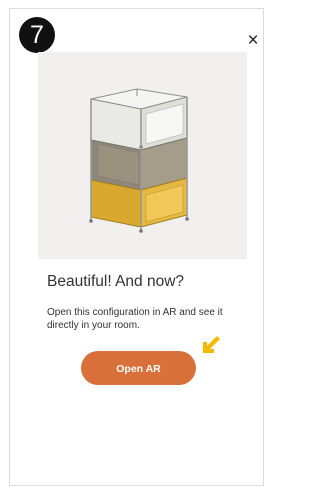 This screenshot has height=491, width=320. I want to click on shelf-illustration, so click(139, 160).